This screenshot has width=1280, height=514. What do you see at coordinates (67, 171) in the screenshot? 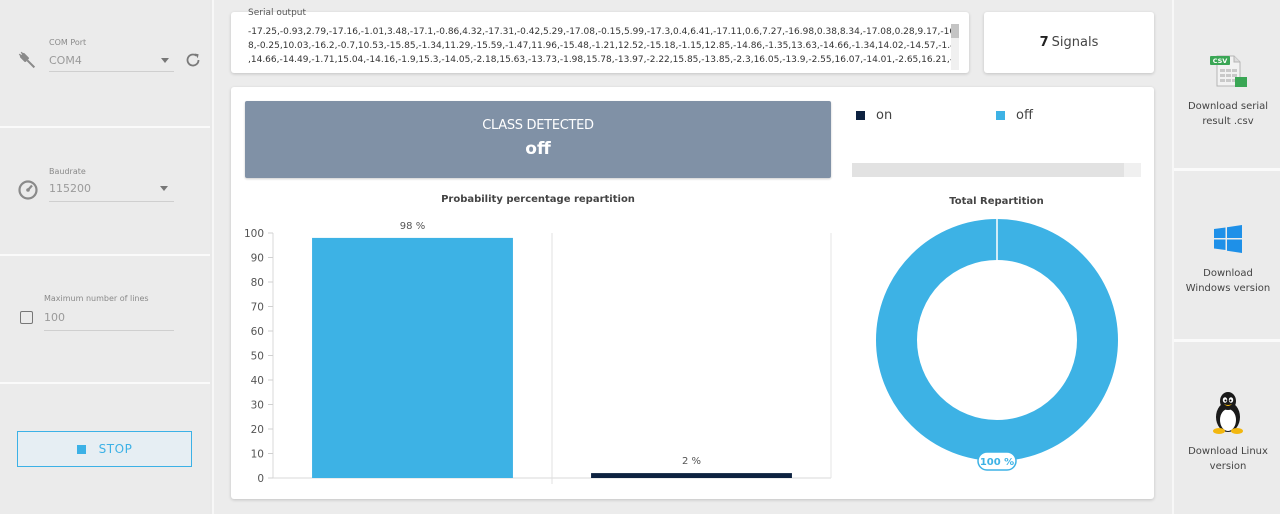
I see `baudrate-label: Baudrate` at bounding box center [67, 171].